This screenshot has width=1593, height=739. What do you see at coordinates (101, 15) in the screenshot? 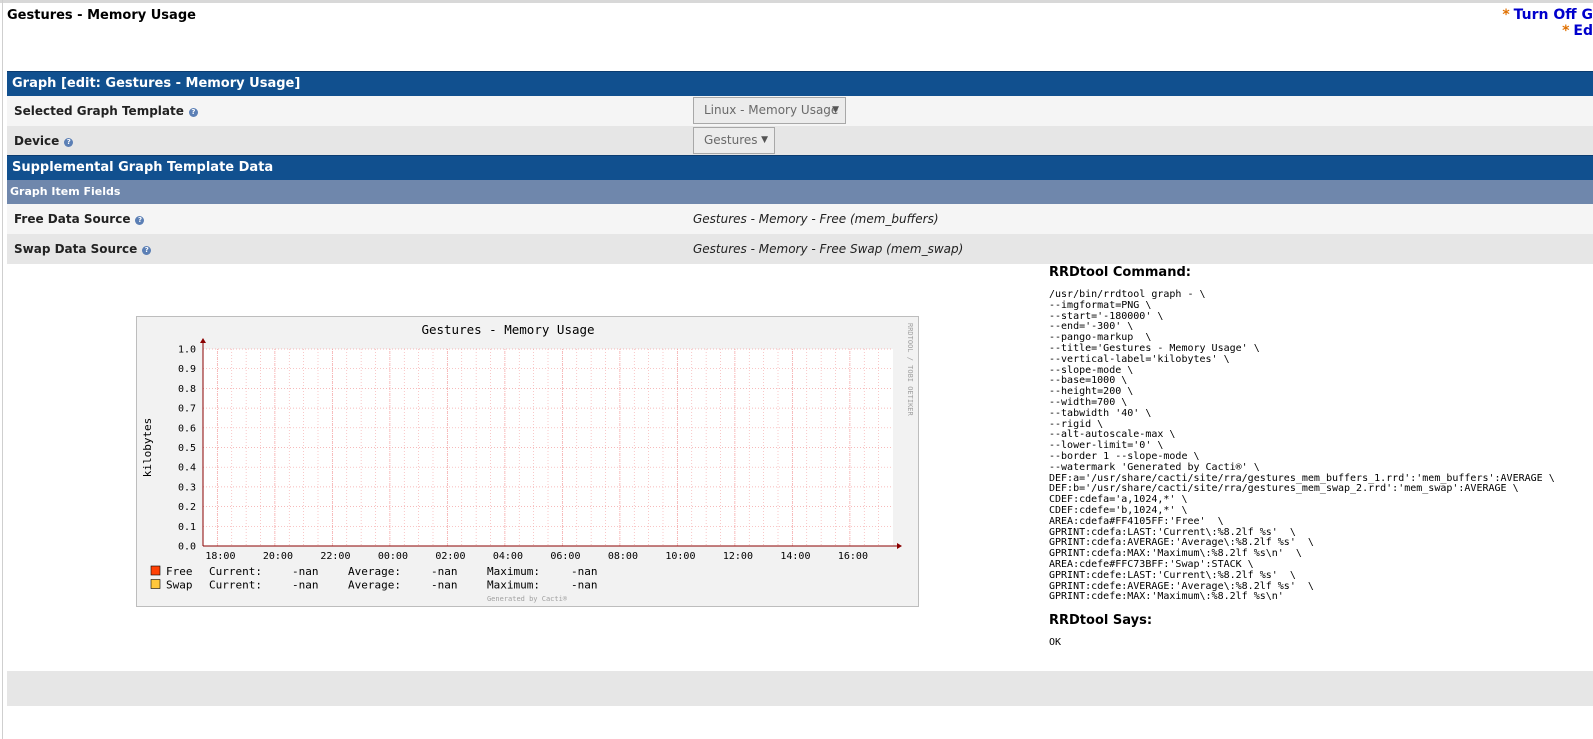
I see `page-title: Gestures - Memory Usage` at bounding box center [101, 15].